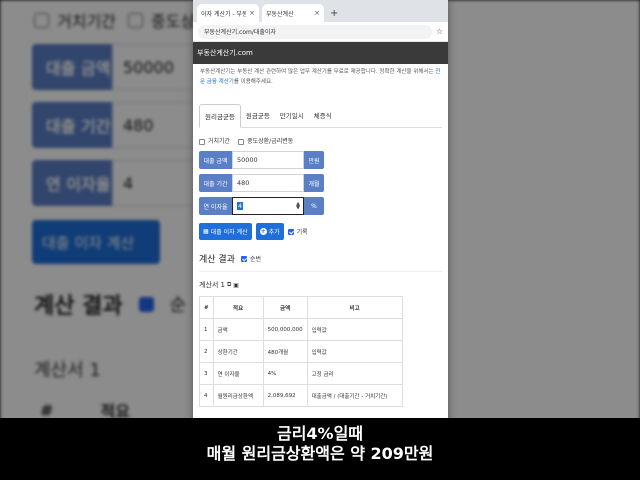  Describe the element at coordinates (320, 183) in the screenshot. I see `period-field: 대출 기간 480 개월` at that location.